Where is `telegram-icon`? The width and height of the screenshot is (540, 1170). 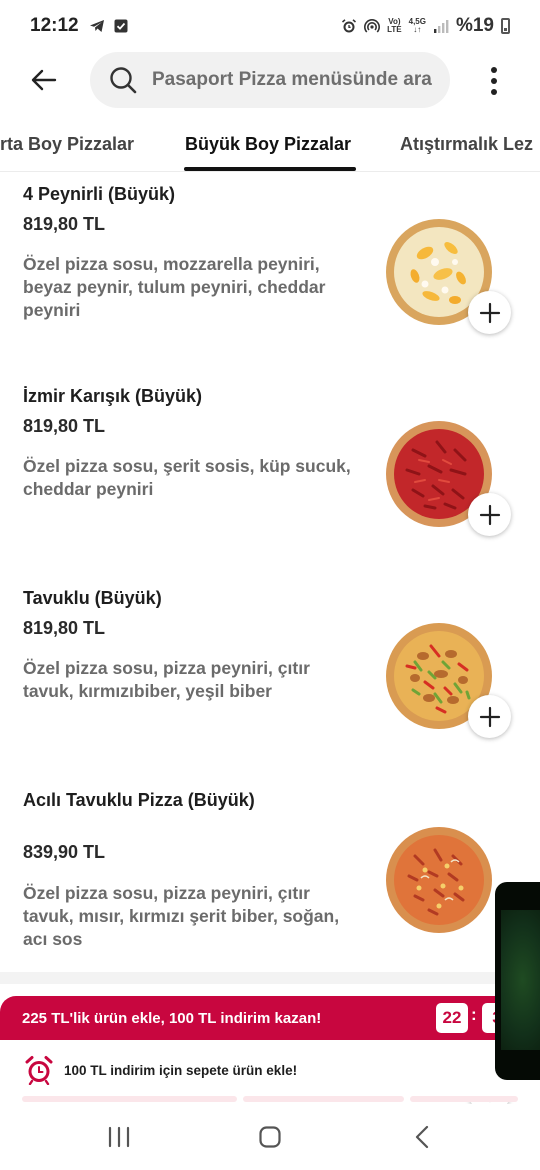 telegram-icon is located at coordinates (96, 26).